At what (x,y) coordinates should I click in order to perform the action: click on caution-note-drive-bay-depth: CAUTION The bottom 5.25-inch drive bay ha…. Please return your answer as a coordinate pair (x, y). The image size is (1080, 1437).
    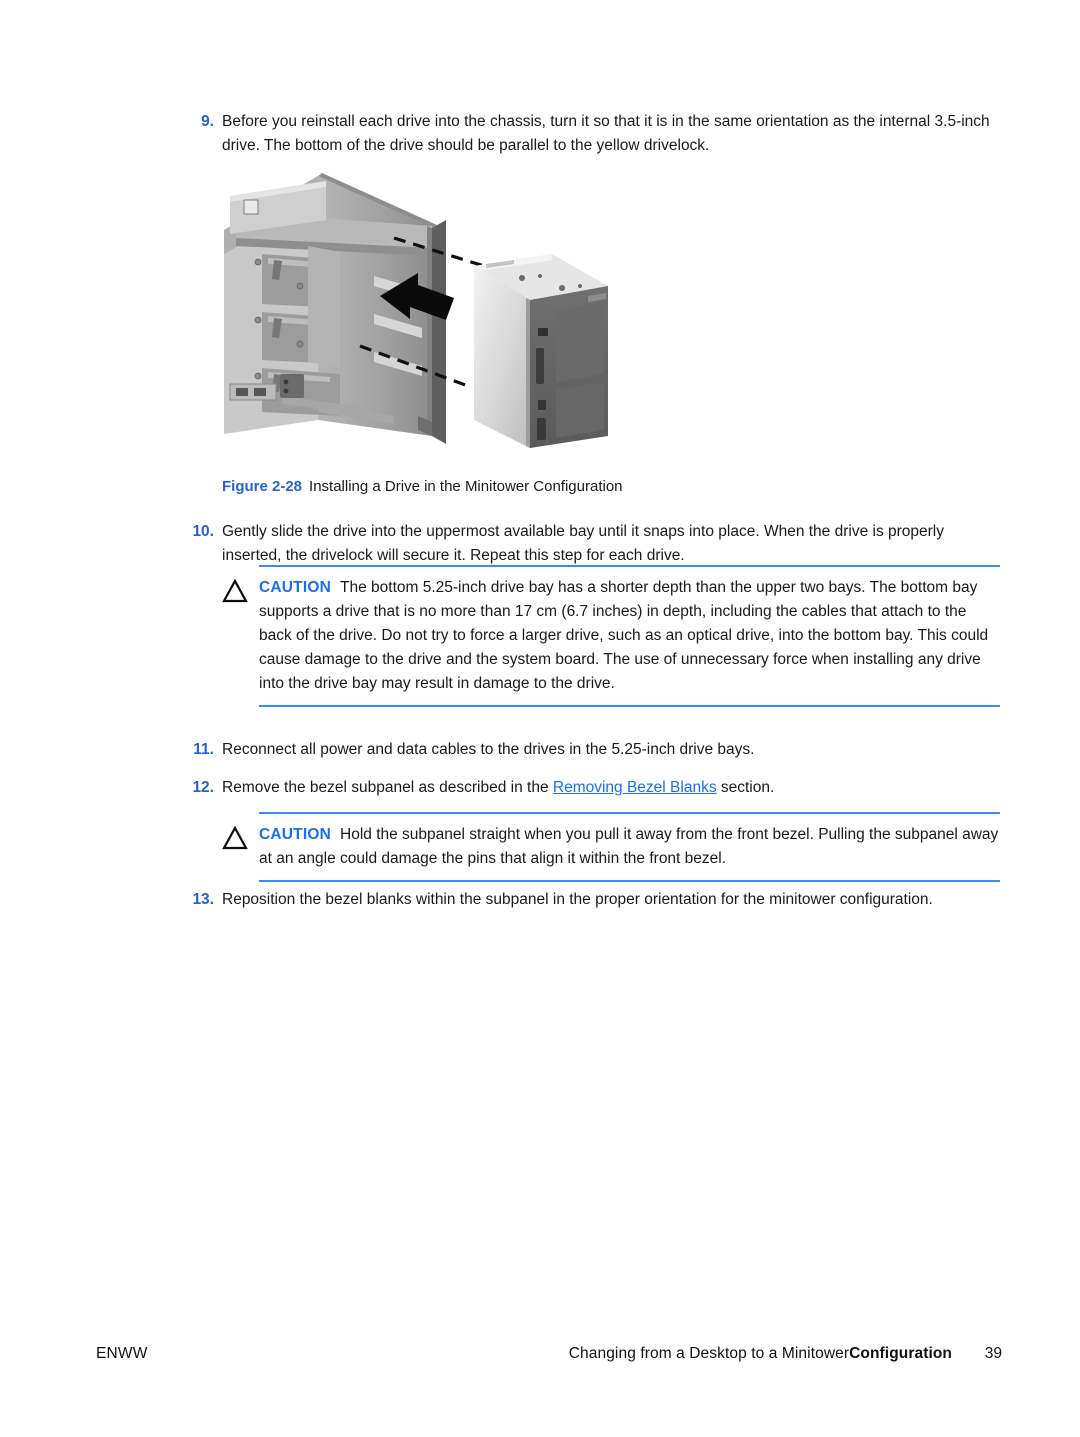
    Looking at the image, I should click on (611, 636).